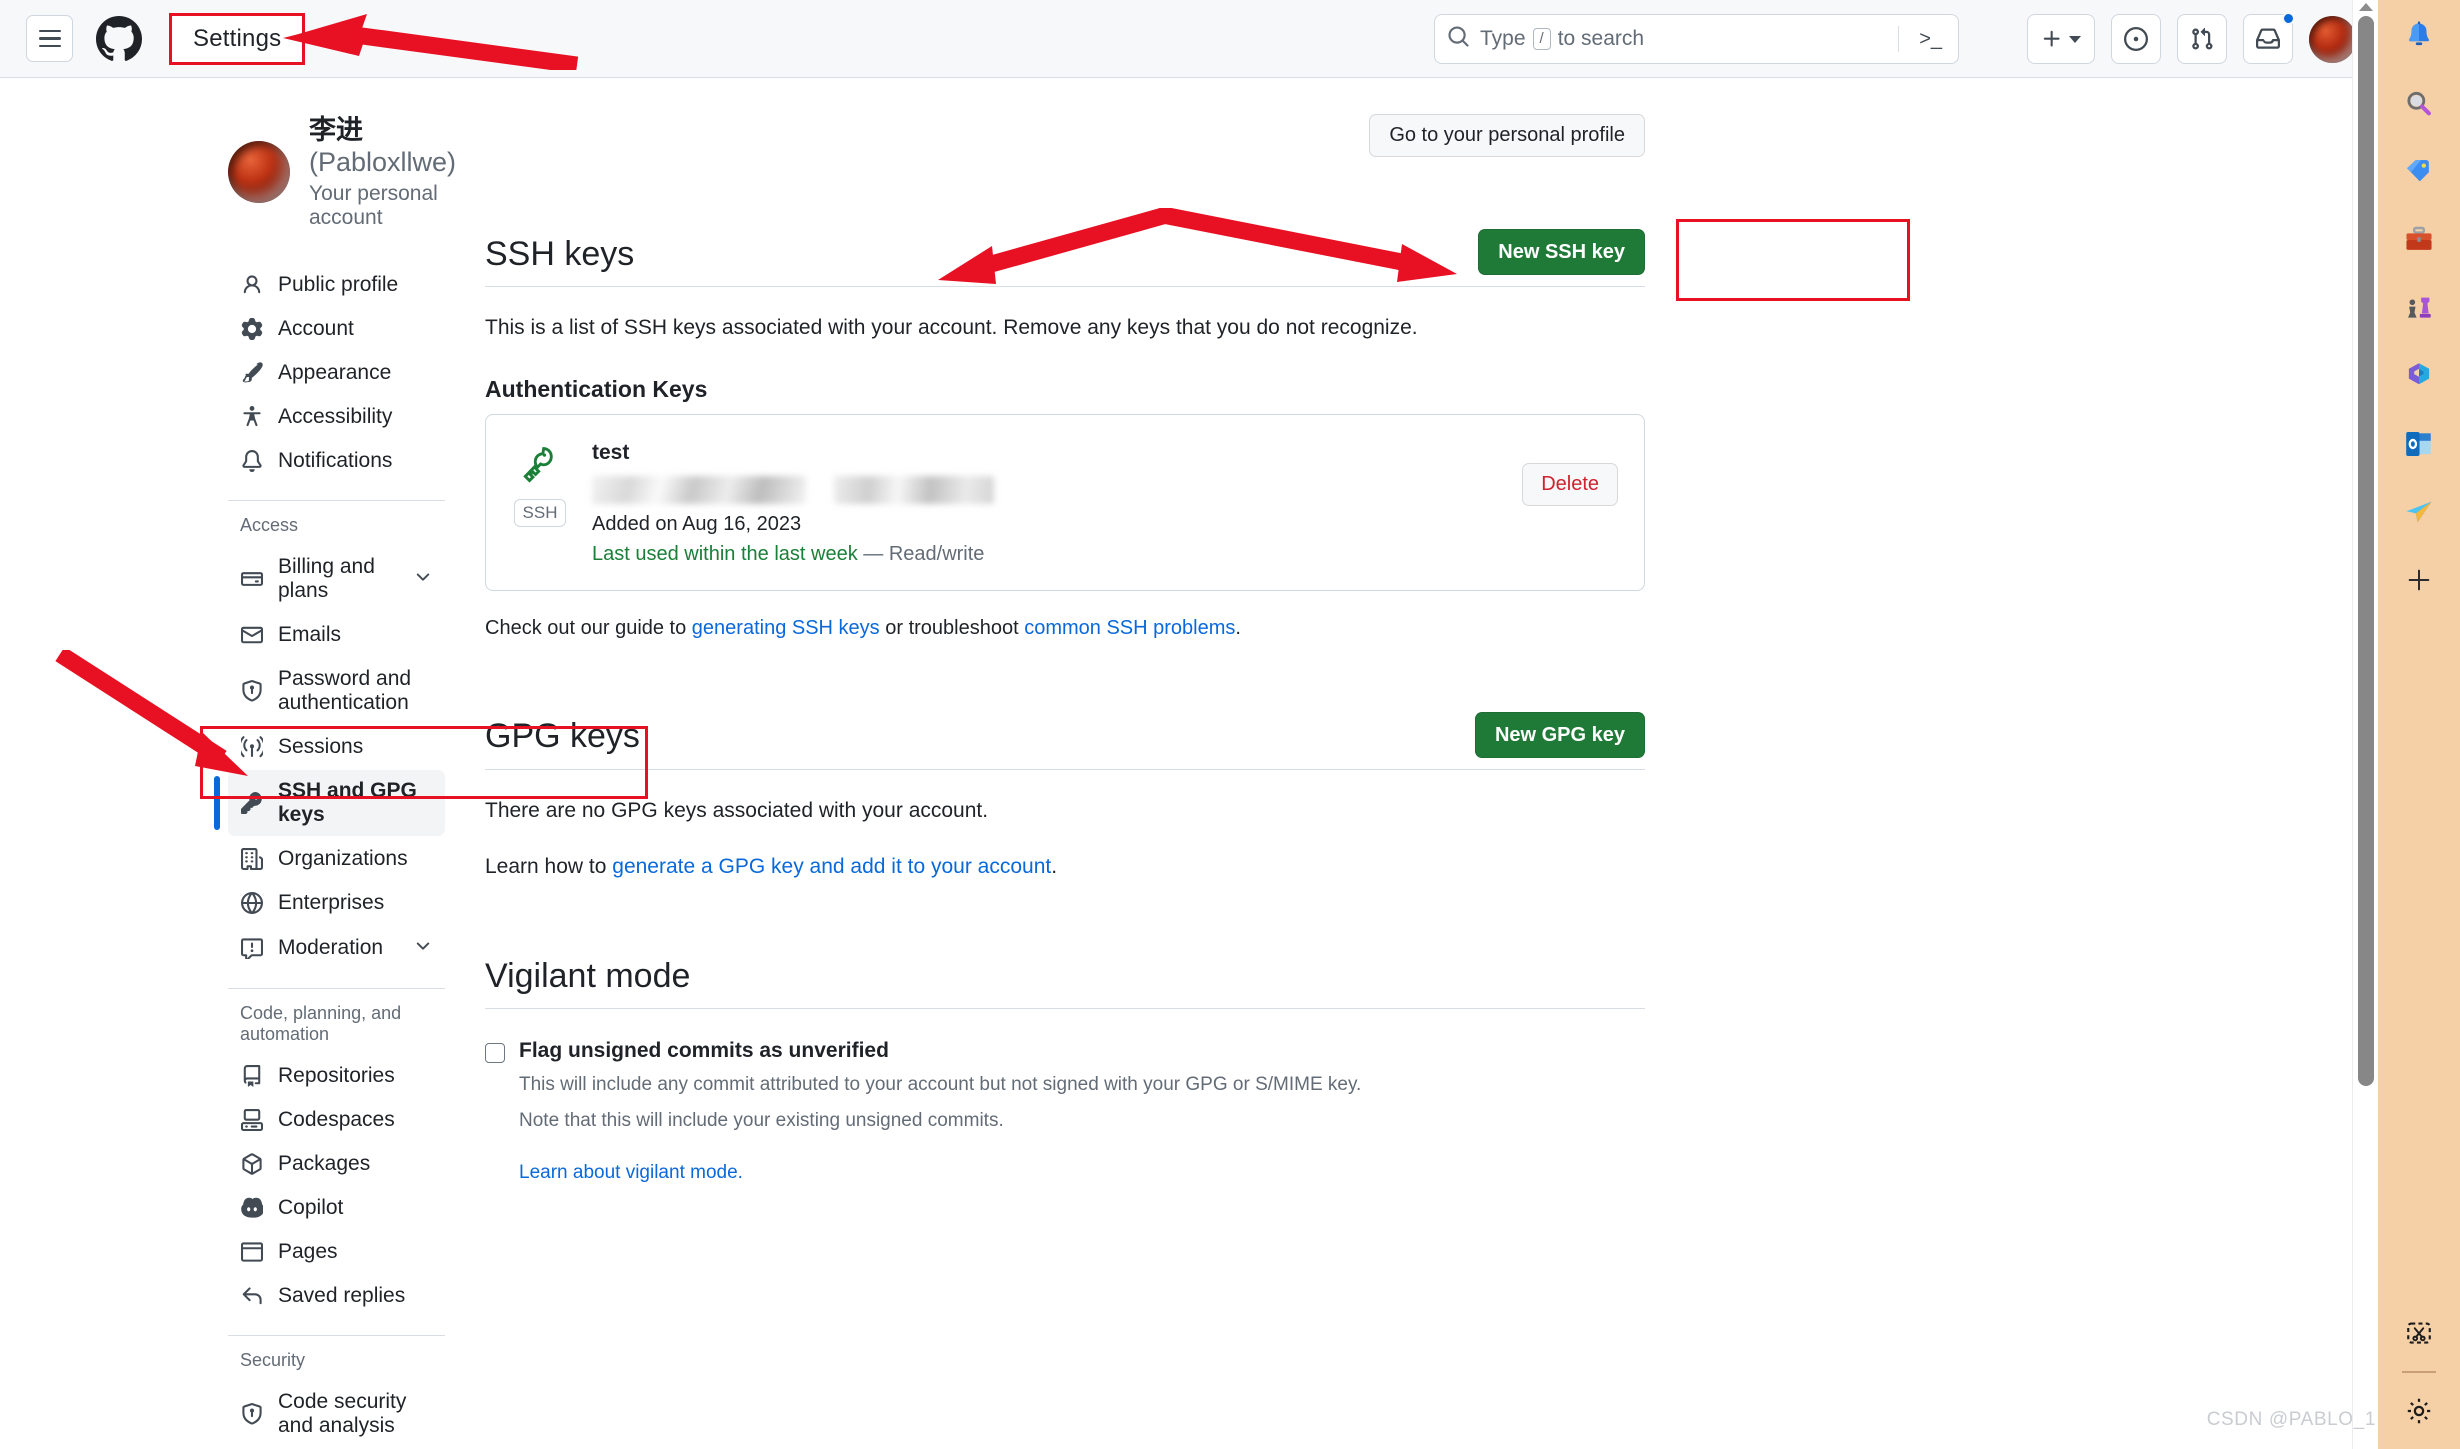 The image size is (2460, 1449). Describe the element at coordinates (252, 948) in the screenshot. I see `report-icon` at that location.